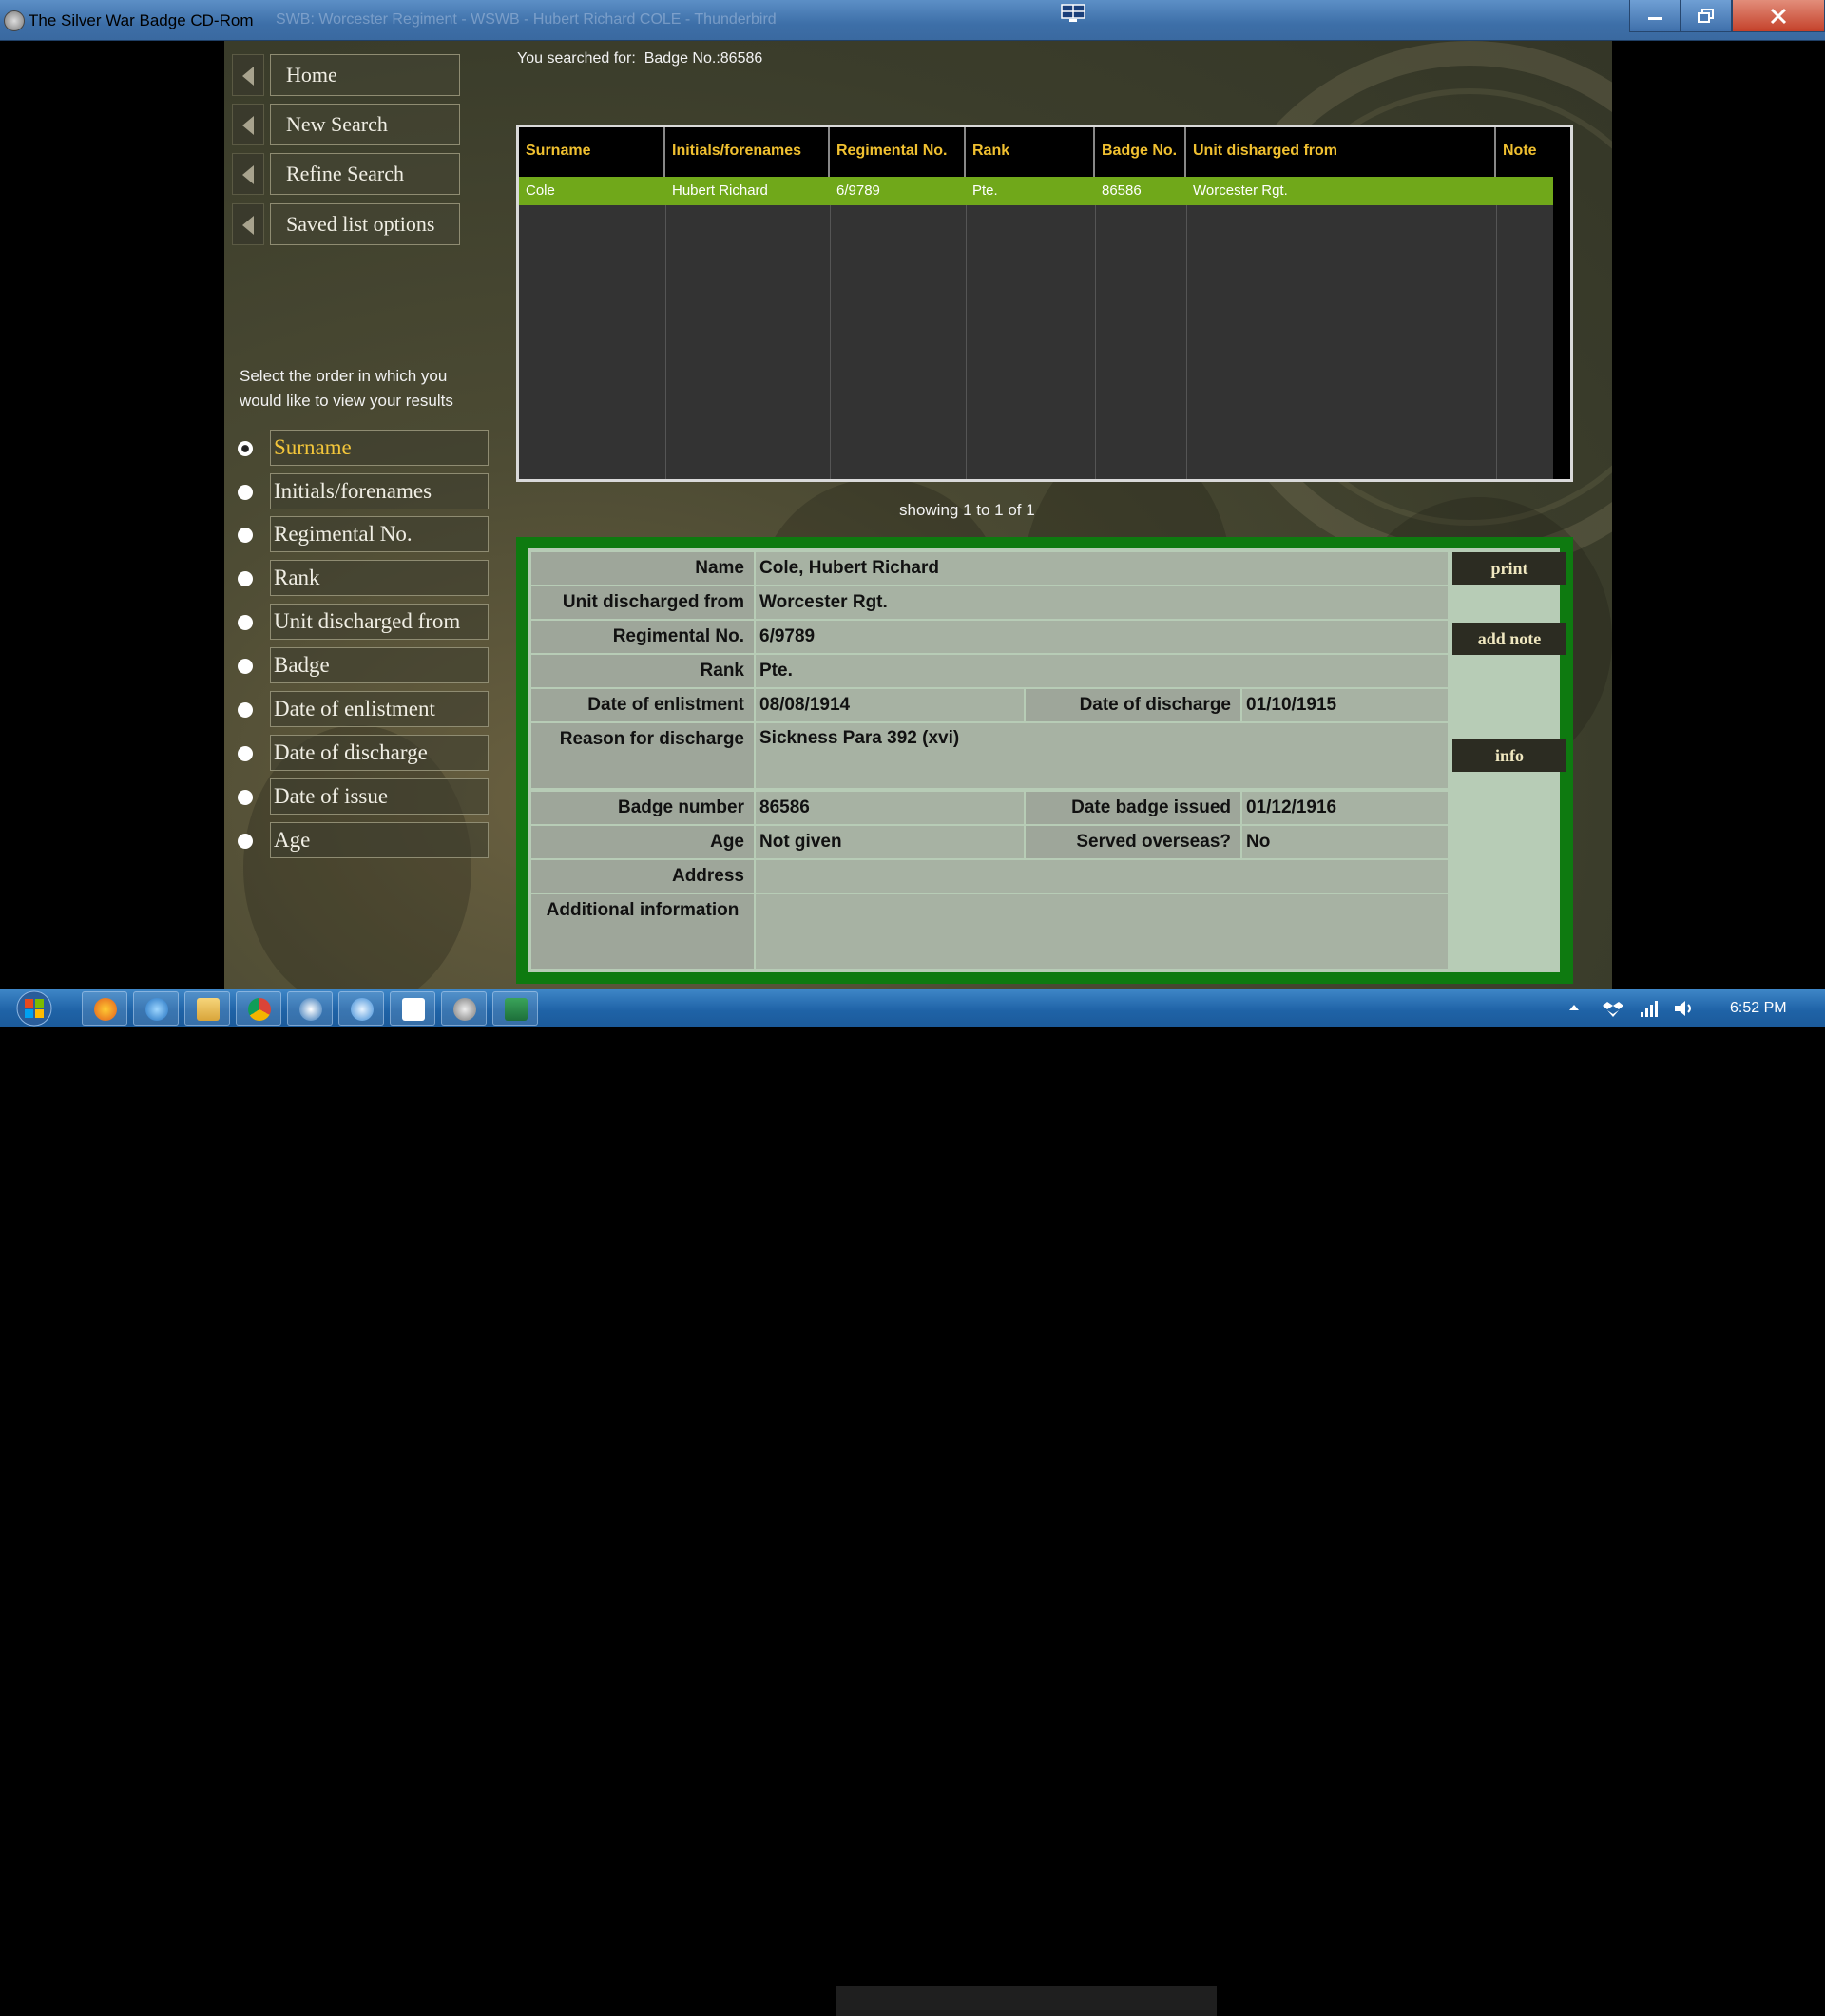  I want to click on sort-option-badge: Badge, so click(360, 665).